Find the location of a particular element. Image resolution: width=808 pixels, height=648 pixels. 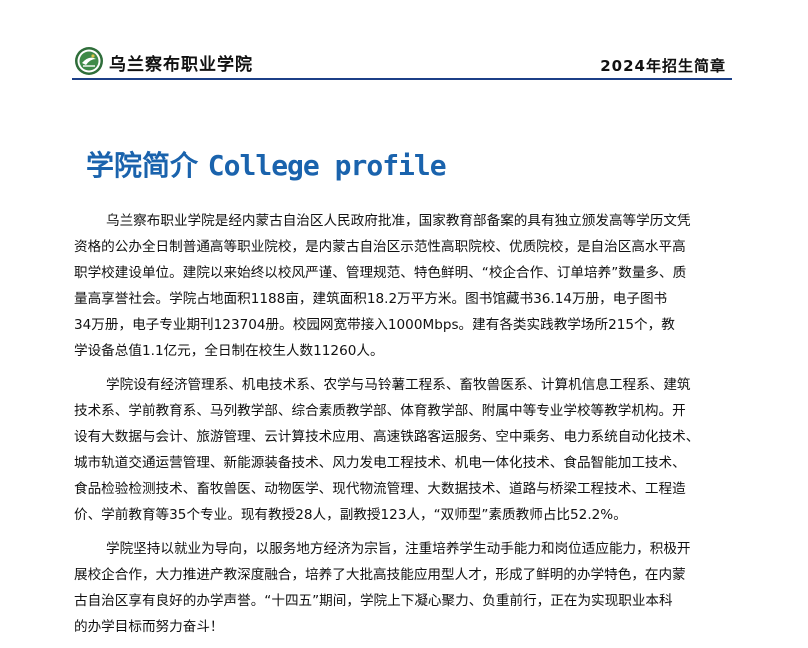

section-title: 学院简介 College profile is located at coordinates (266, 166).